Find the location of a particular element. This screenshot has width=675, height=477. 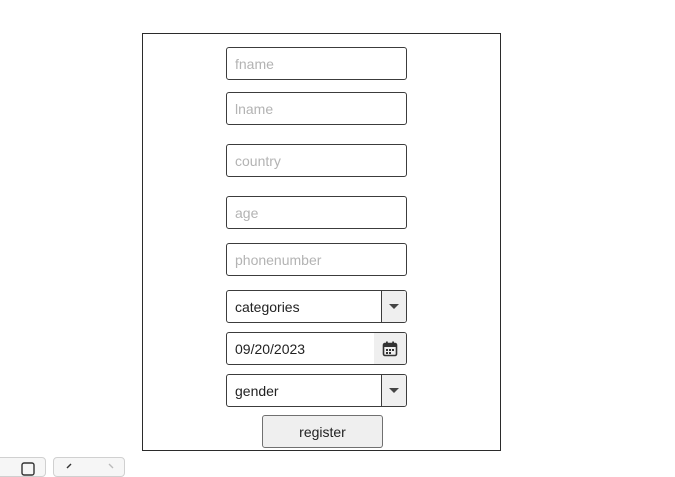

chevron-right-icon is located at coordinates (111, 466).